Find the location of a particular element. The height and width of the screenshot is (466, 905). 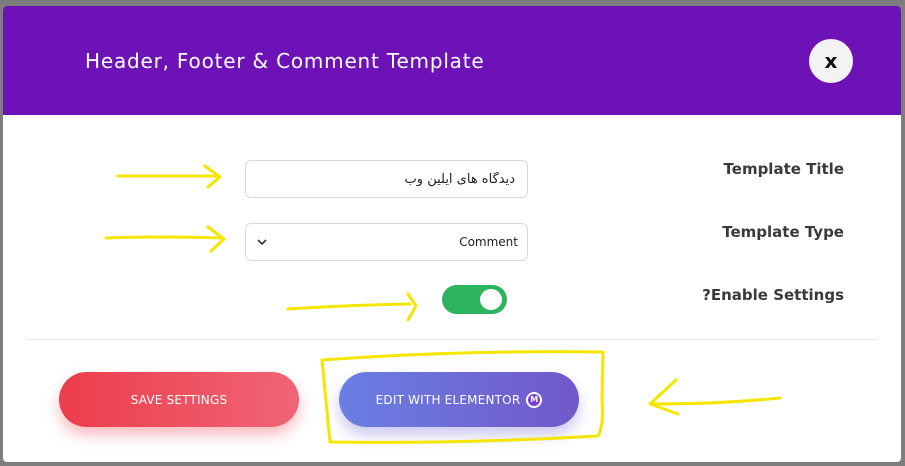

chevron-down-icon is located at coordinates (262, 242).